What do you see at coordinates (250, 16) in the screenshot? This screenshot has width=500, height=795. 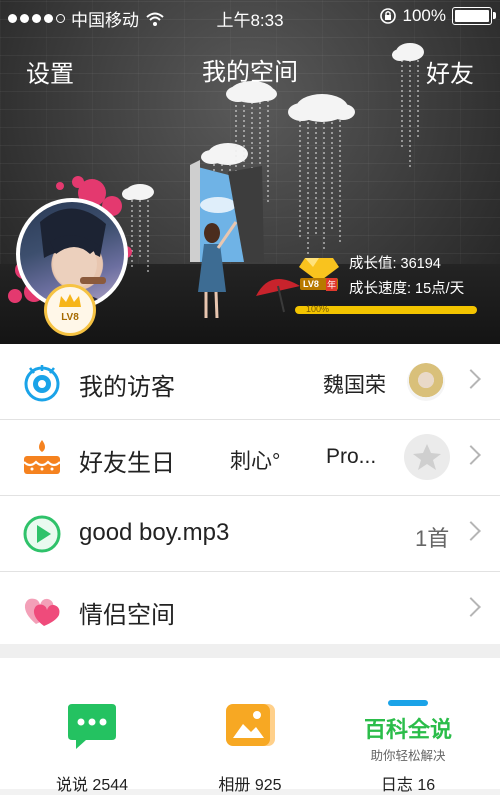 I see `status-bar: 中国移动 上午8:33 100%` at bounding box center [250, 16].